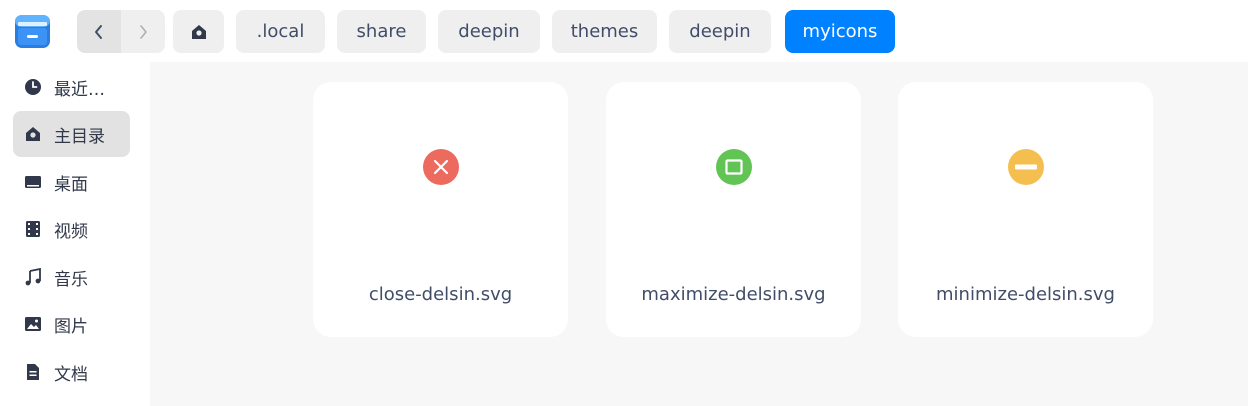  Describe the element at coordinates (440, 167) in the screenshot. I see `close-delsin-icon` at that location.